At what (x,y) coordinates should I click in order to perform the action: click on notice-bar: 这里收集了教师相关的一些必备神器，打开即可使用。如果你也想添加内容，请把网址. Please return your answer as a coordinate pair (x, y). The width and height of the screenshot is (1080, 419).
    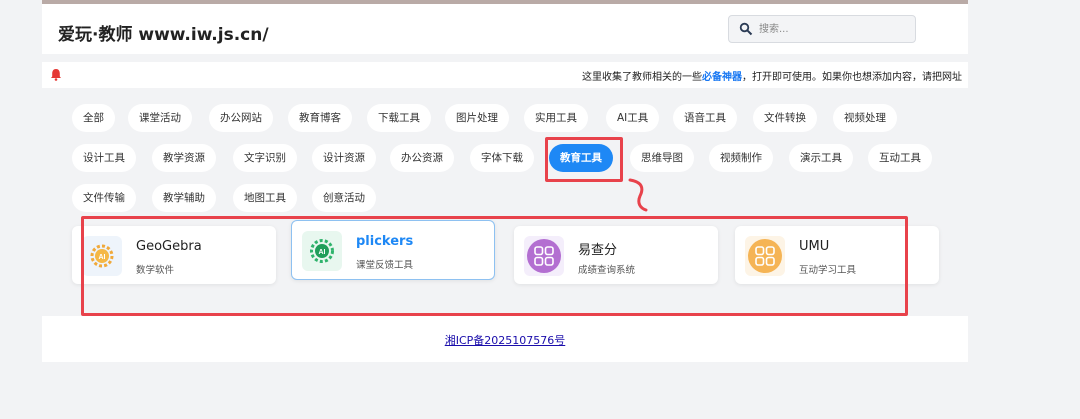
    Looking at the image, I should click on (505, 75).